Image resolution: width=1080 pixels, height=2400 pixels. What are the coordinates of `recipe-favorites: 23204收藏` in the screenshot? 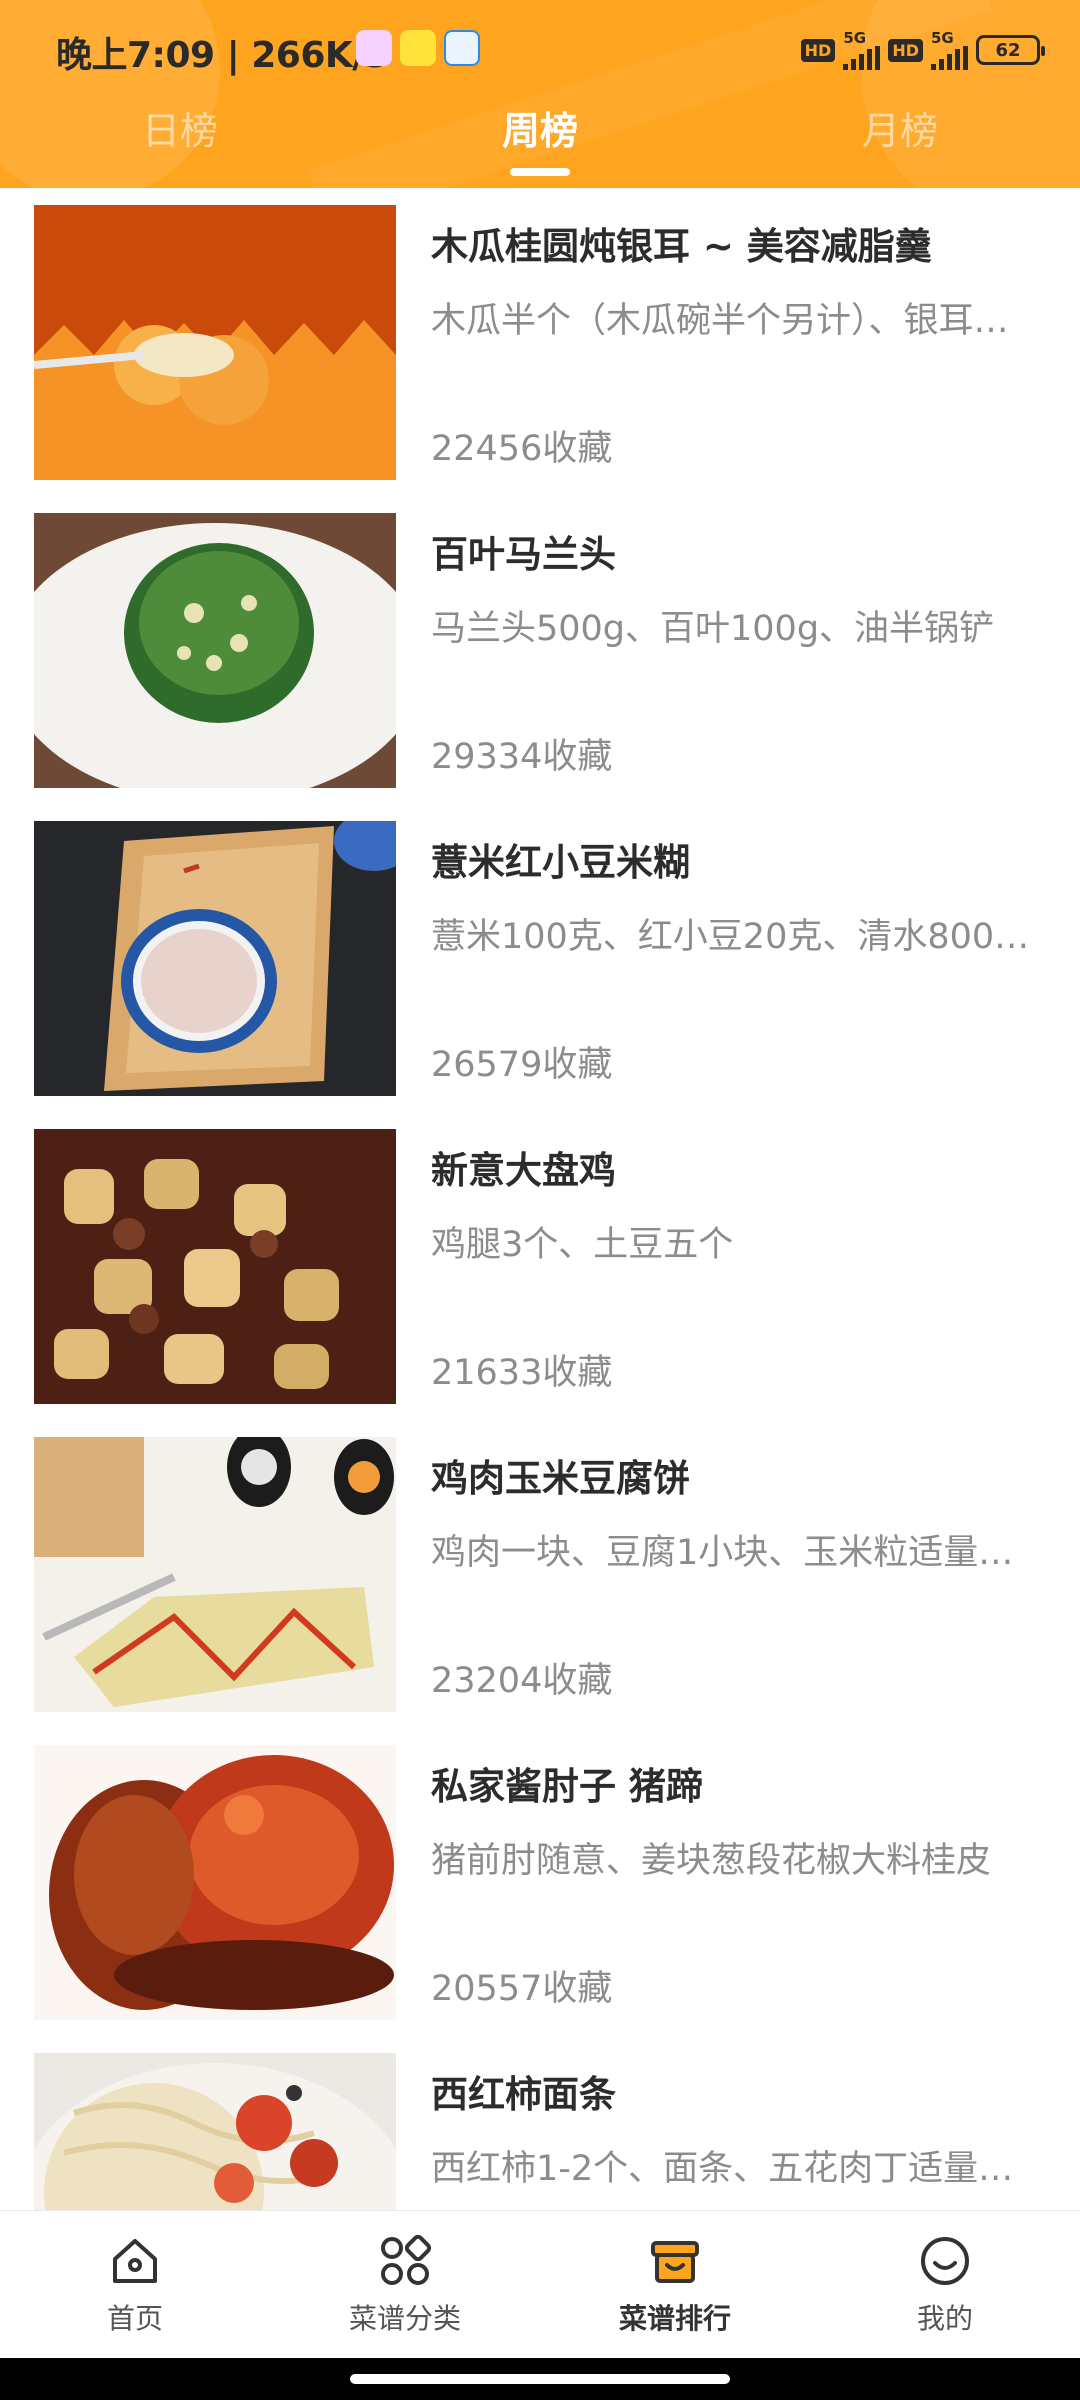 It's located at (522, 1681).